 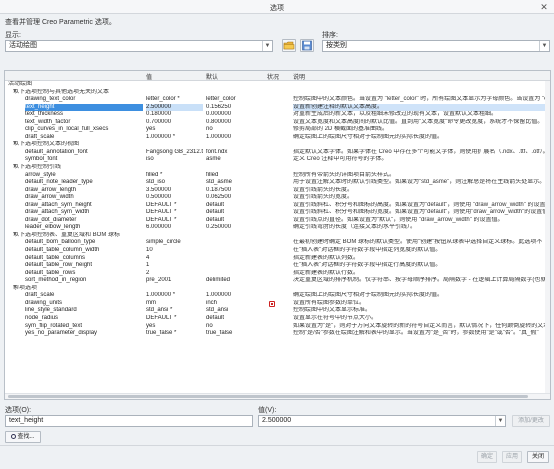 What do you see at coordinates (221, 99) in the screenshot?
I see `option-default: letter_color` at bounding box center [221, 99].